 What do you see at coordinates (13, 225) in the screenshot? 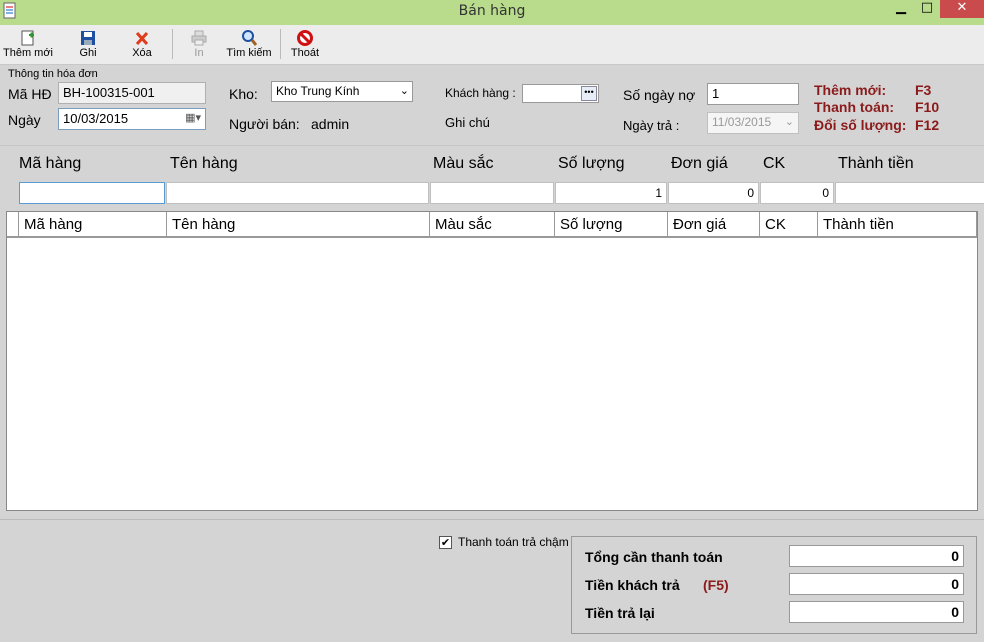
I see `grid-row-header` at bounding box center [13, 225].